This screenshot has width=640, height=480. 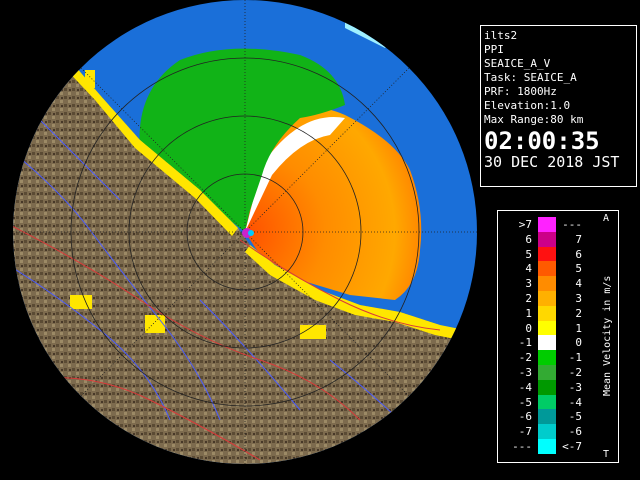 What do you see at coordinates (558, 328) in the screenshot?
I see `legend-row: 01` at bounding box center [558, 328].